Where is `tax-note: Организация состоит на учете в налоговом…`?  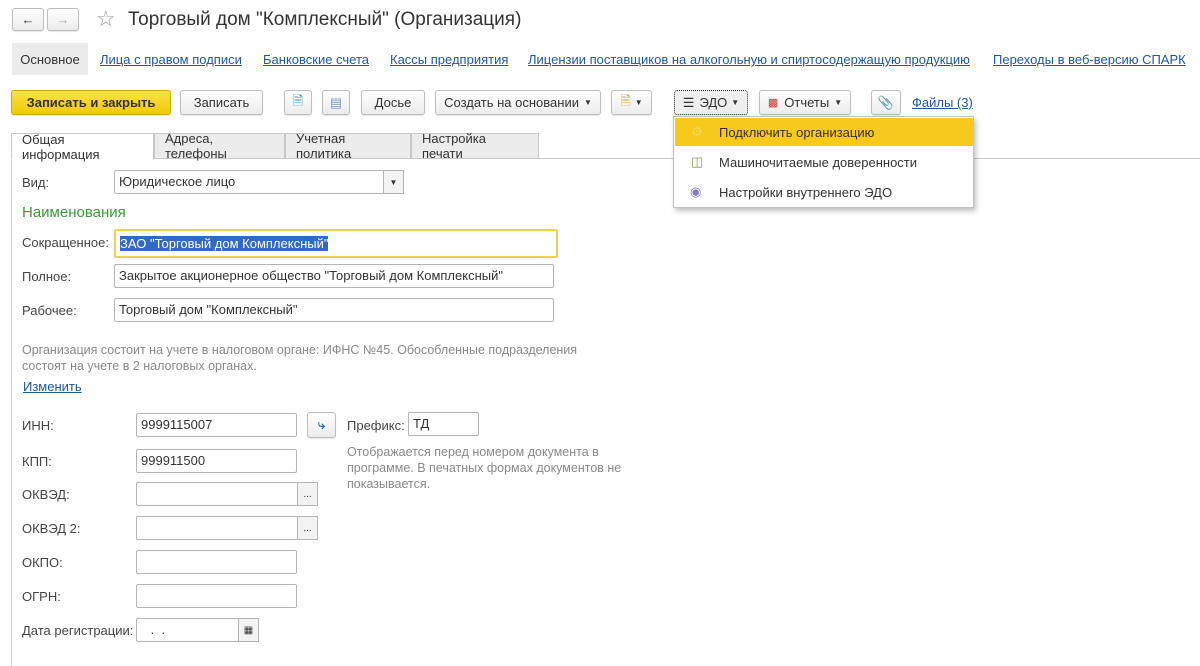 tax-note: Организация состоит на учете в налоговом… is located at coordinates (300, 358).